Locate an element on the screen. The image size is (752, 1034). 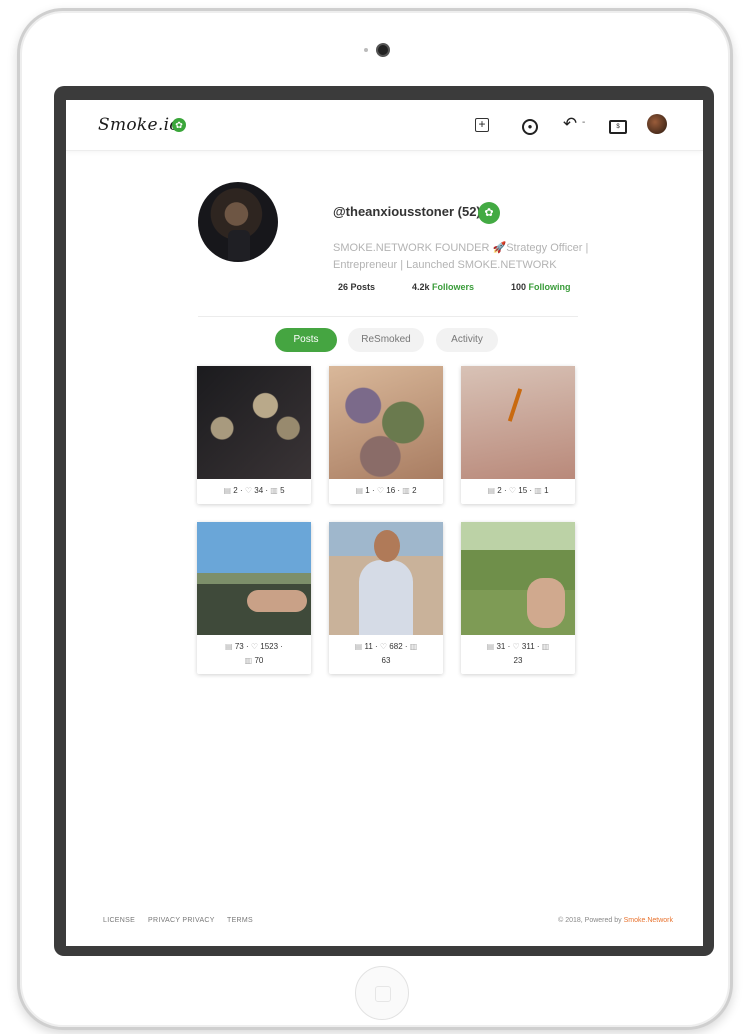
wallet-icon: $ is located at coordinates (618, 127).